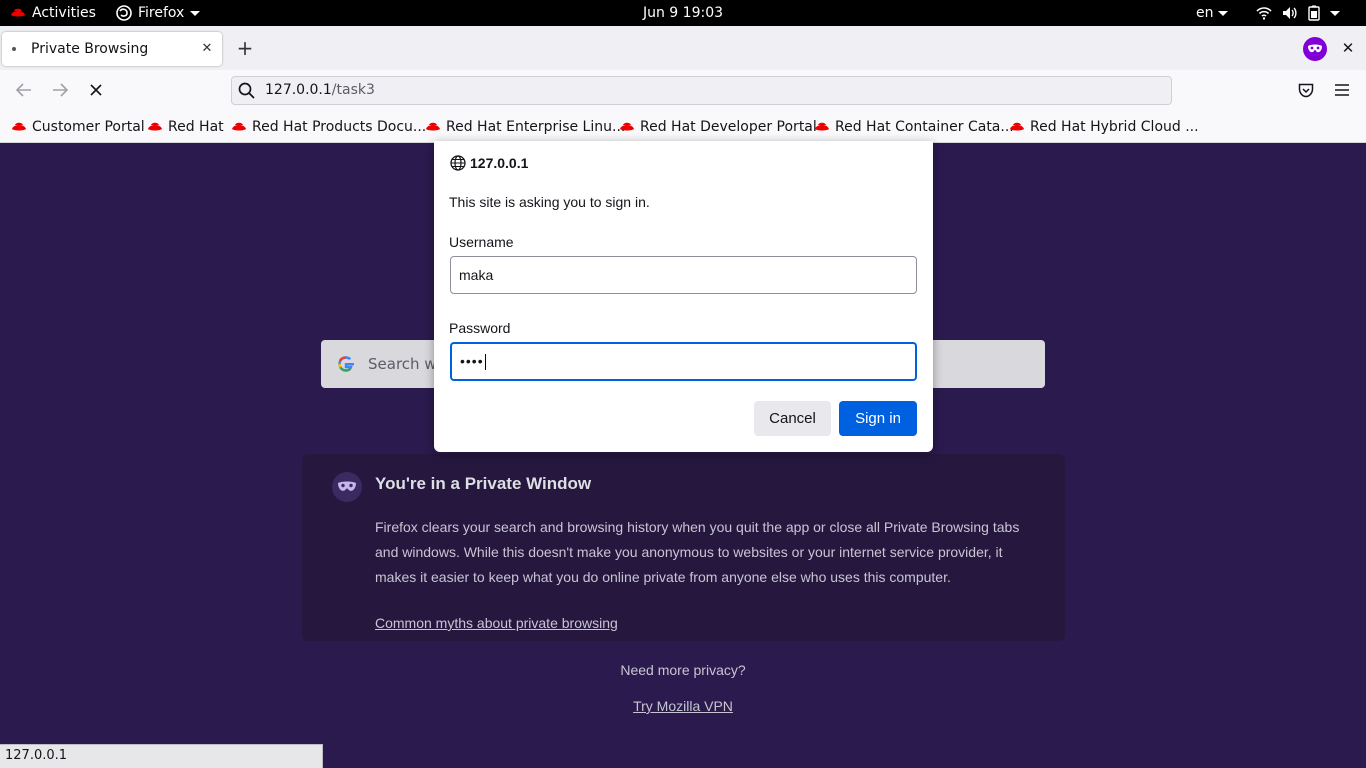 This screenshot has width=1366, height=768. What do you see at coordinates (161, 13) in the screenshot?
I see `app-menu-label: Firefox` at bounding box center [161, 13].